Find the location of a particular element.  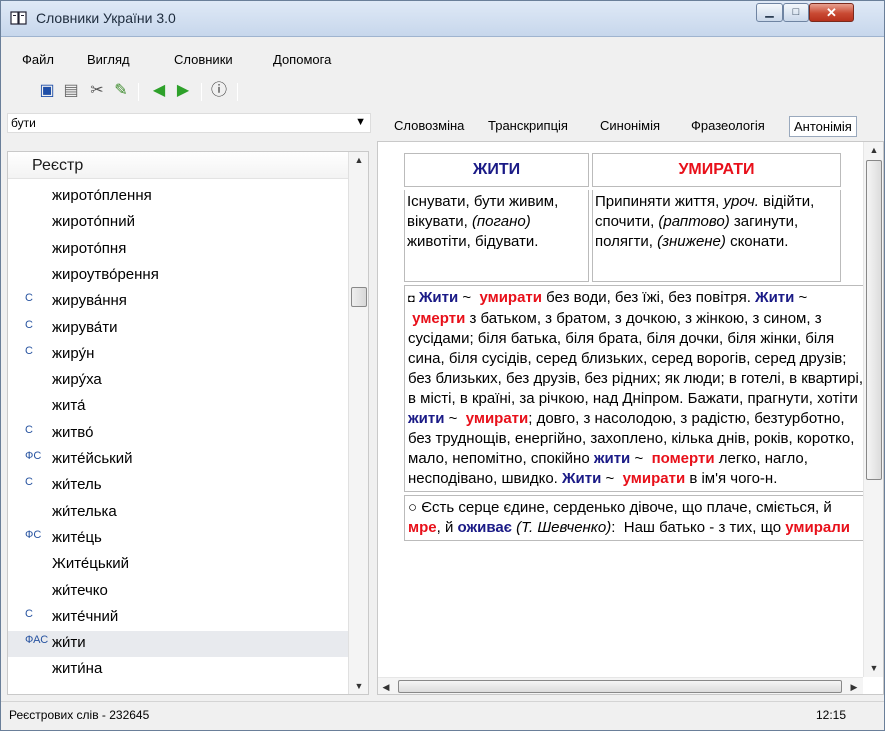

register-item-label: жирува́ння is located at coordinates (89, 301).